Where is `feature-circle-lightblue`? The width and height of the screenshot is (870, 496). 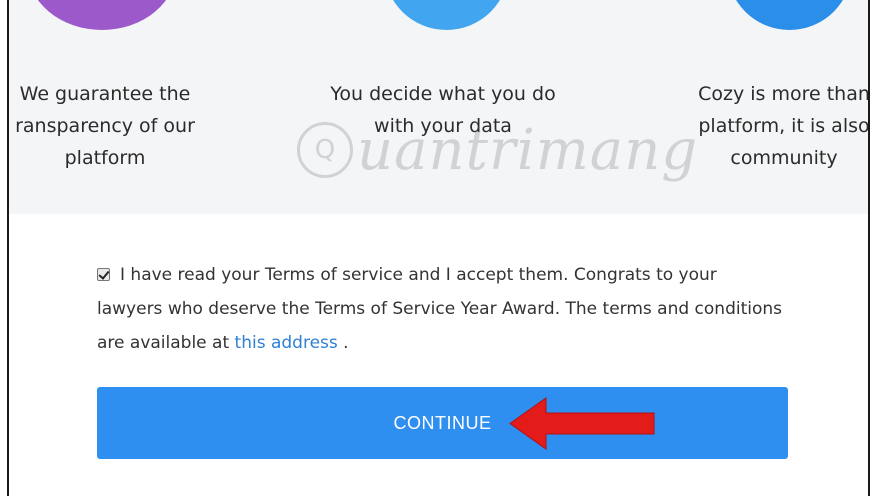 feature-circle-lightblue is located at coordinates (446, 15).